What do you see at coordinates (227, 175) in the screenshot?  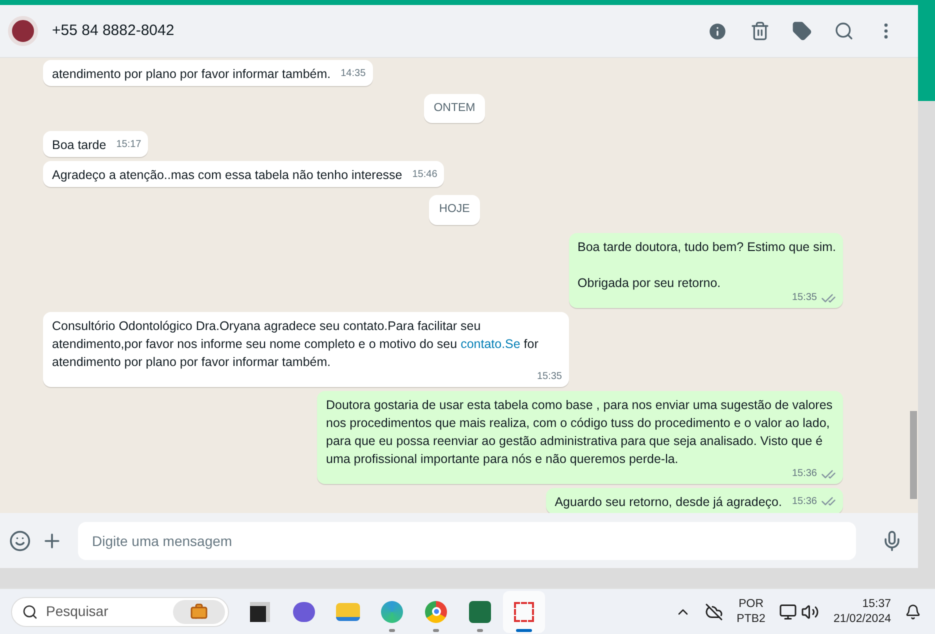 I see `message-text: Agradeço a atenção..mas com essa tabela não tenho interesse` at bounding box center [227, 175].